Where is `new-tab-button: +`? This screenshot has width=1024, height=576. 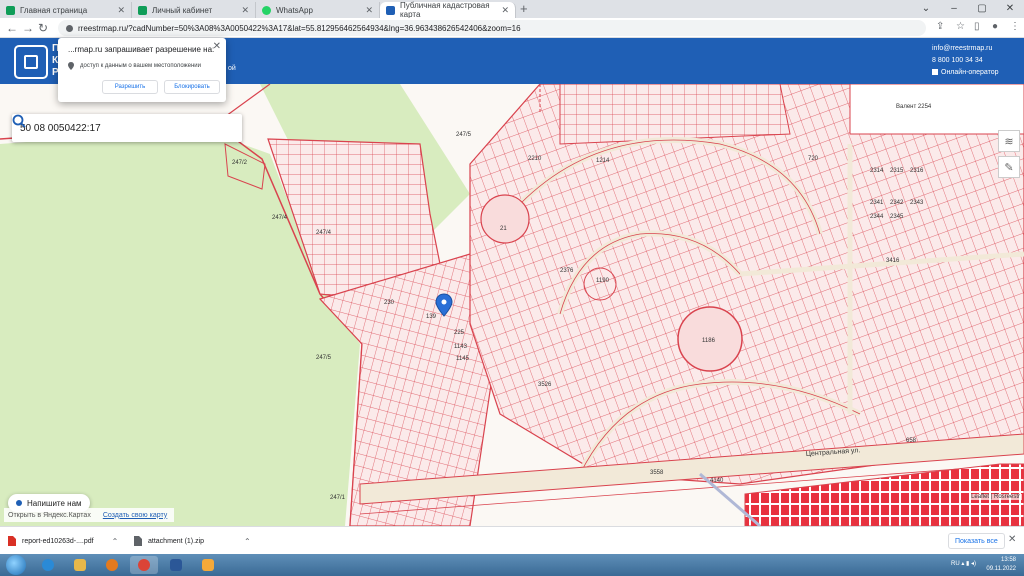 new-tab-button: + is located at coordinates (524, 9).